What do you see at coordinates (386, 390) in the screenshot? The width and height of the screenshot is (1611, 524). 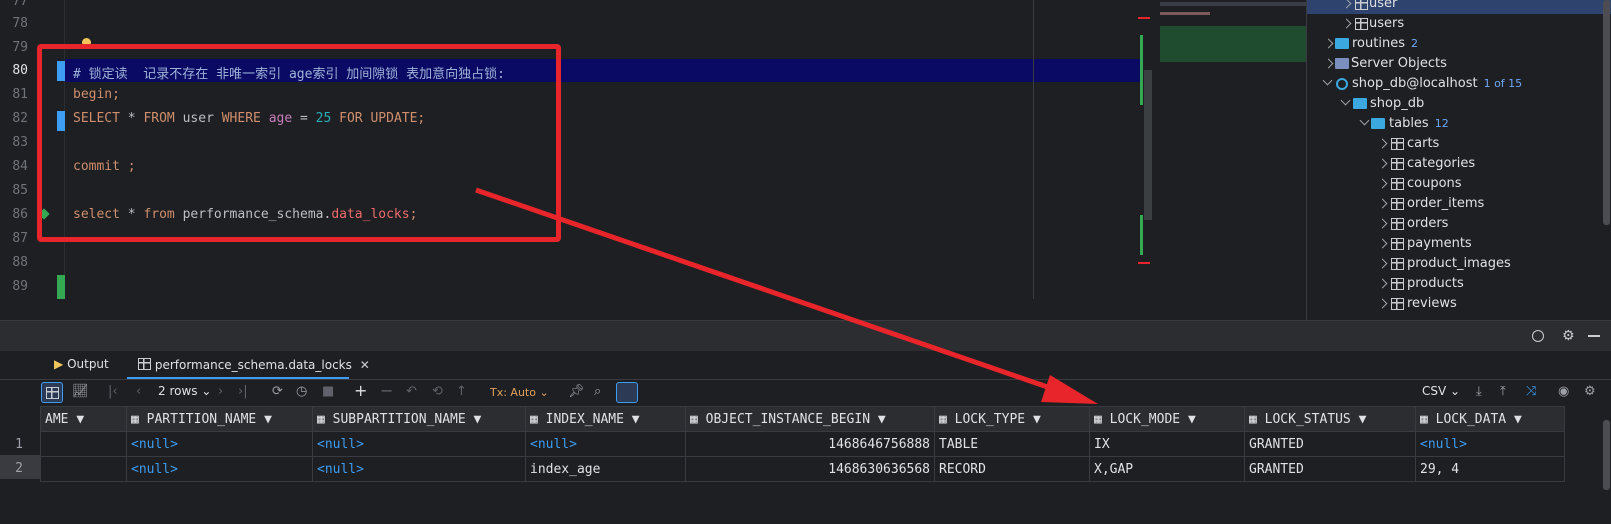 I see `delete-row-icon: −` at bounding box center [386, 390].